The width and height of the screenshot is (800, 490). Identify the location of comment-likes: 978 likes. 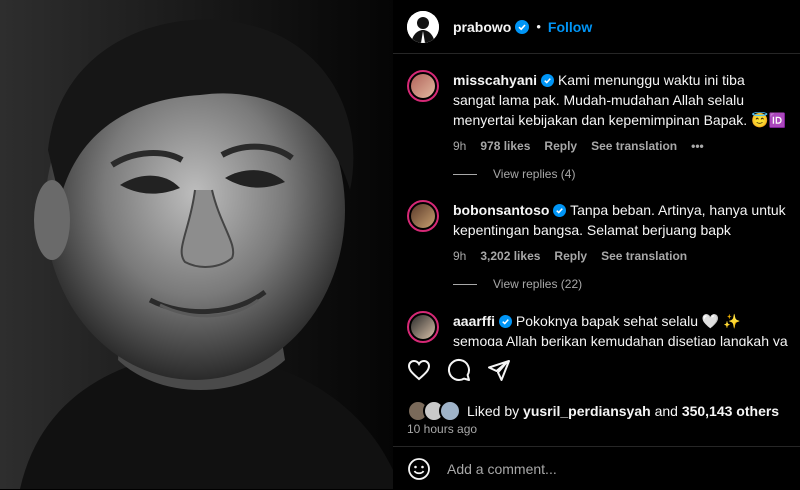
(505, 146).